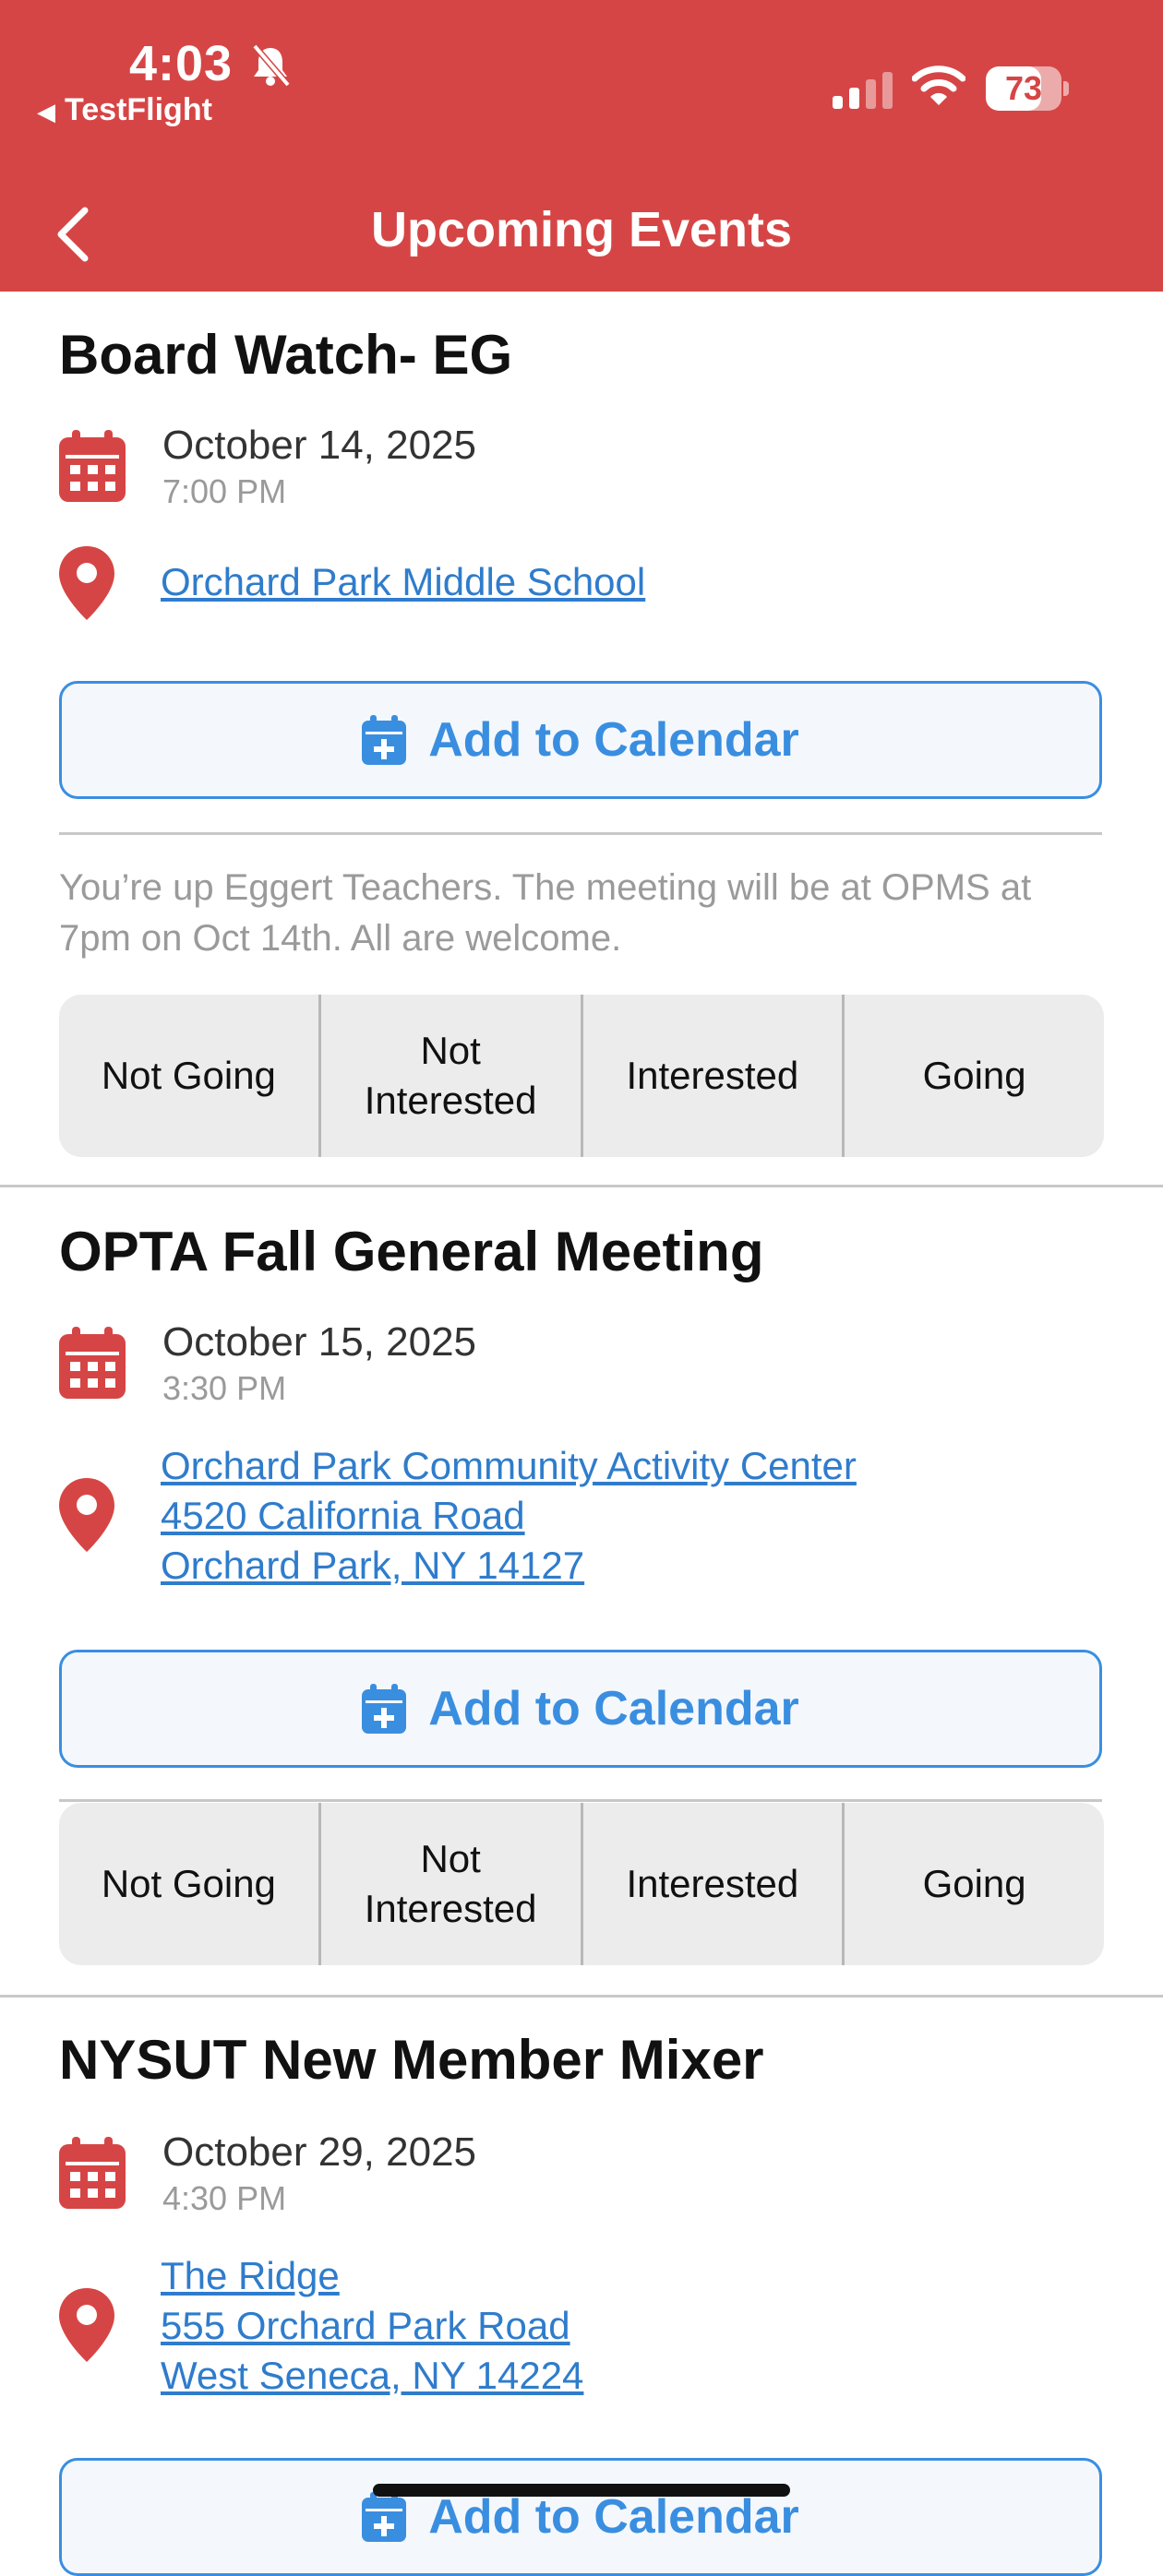 The height and width of the screenshot is (2576, 1163). Describe the element at coordinates (372, 2376) in the screenshot. I see `location-link-line-3: West Seneca, NY 14224` at that location.